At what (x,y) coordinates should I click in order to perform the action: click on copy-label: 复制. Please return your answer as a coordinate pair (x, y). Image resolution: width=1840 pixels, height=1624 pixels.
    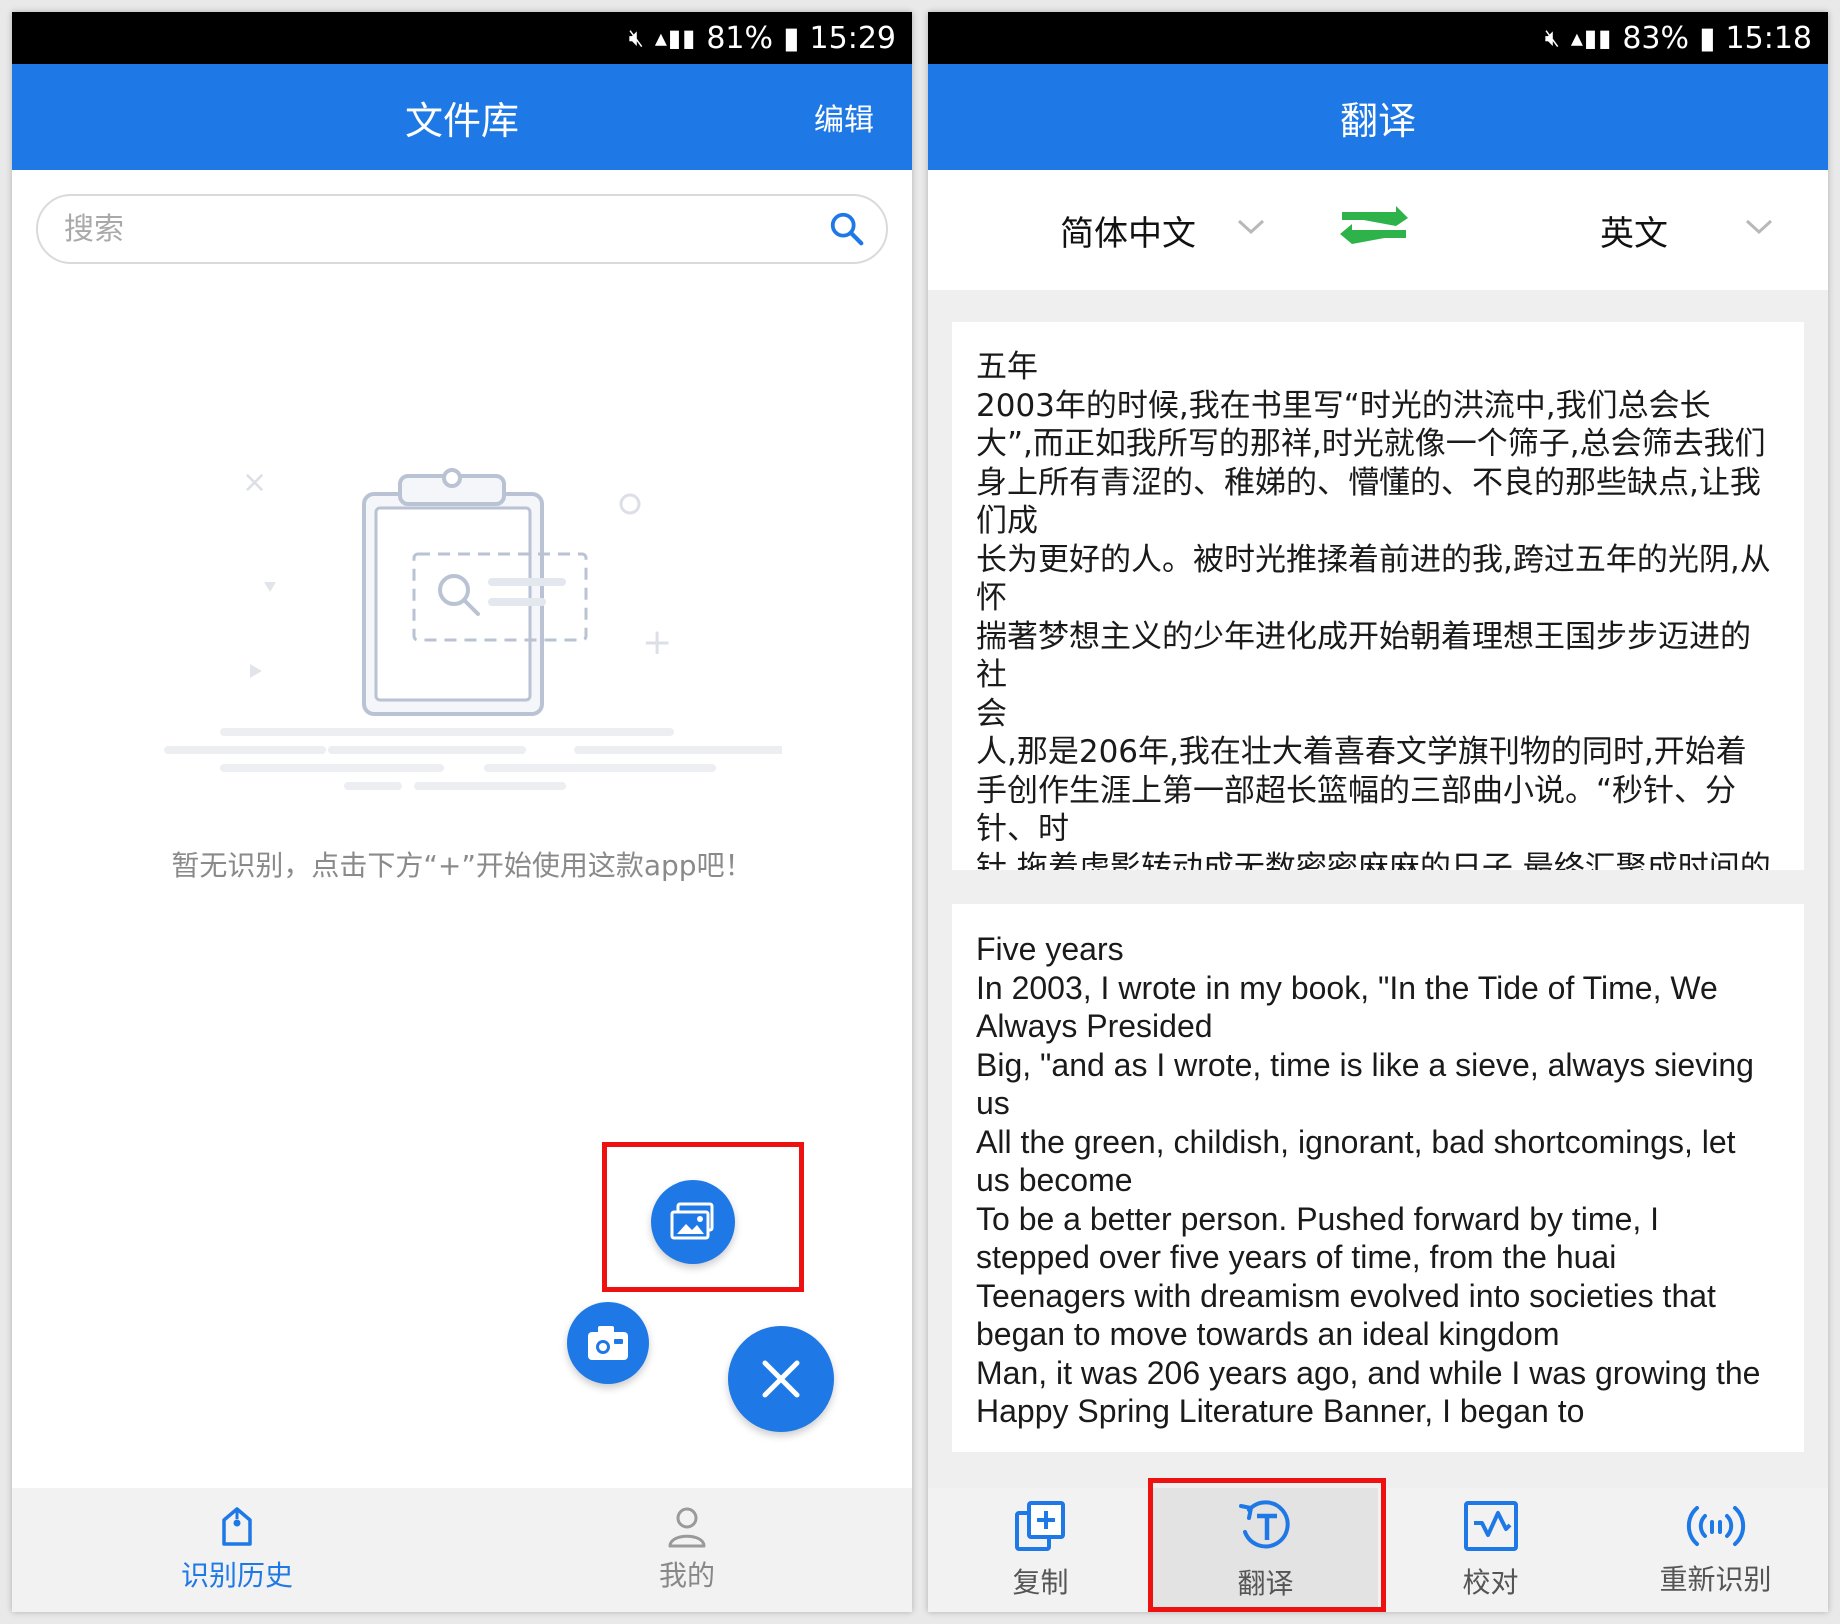
    Looking at the image, I should click on (1040, 1582).